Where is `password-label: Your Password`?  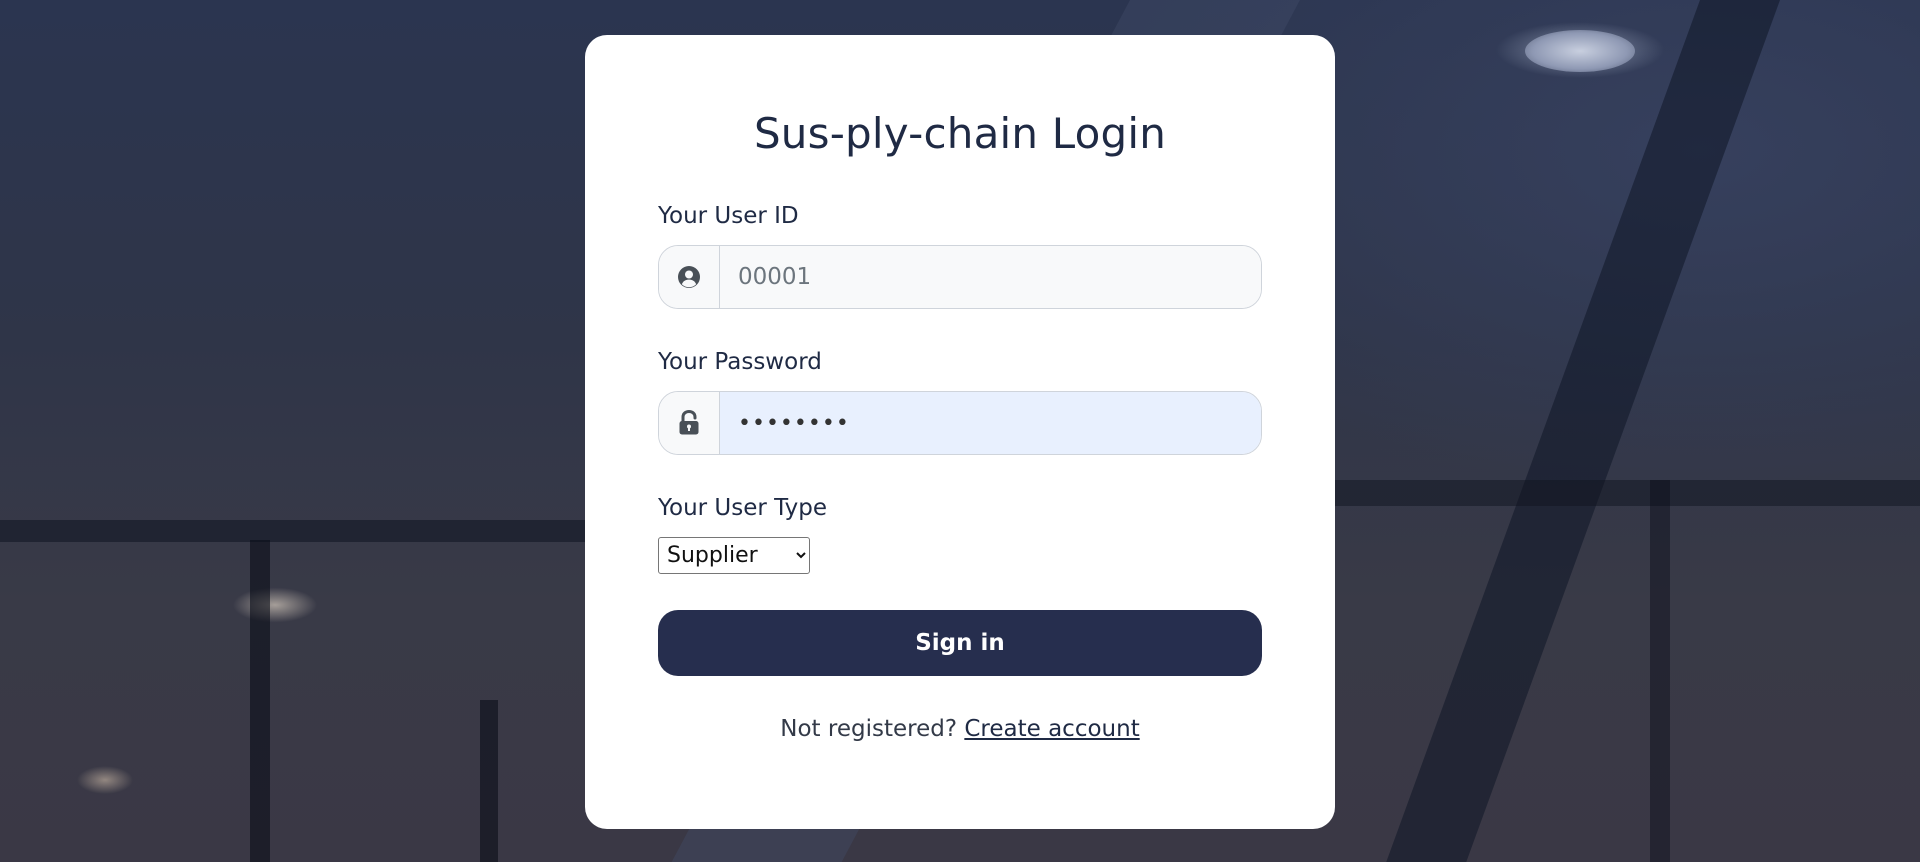
password-label: Your Password is located at coordinates (740, 362).